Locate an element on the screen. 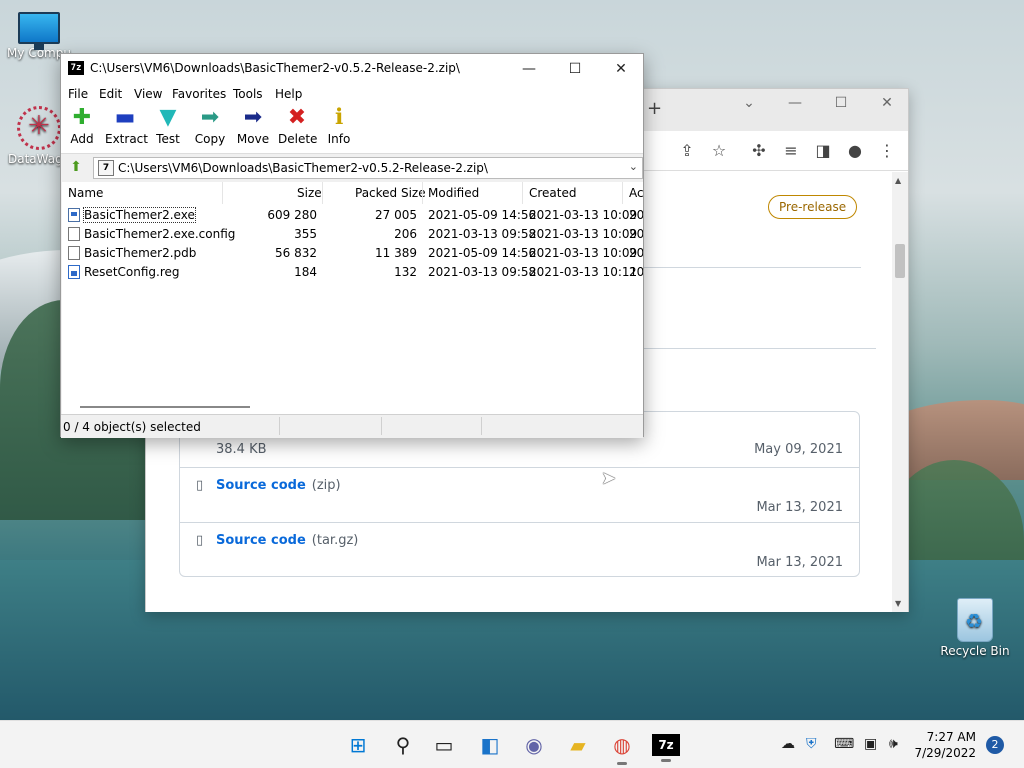  share-icon: ⇪ is located at coordinates (687, 150).